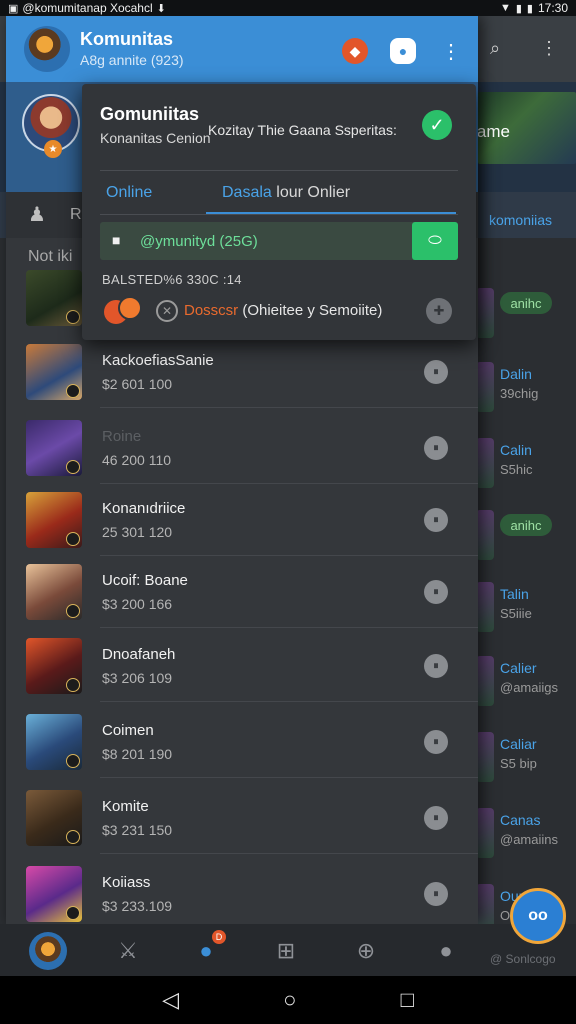 The width and height of the screenshot is (576, 1024). What do you see at coordinates (403, 51) in the screenshot?
I see `chat-button: ●` at bounding box center [403, 51].